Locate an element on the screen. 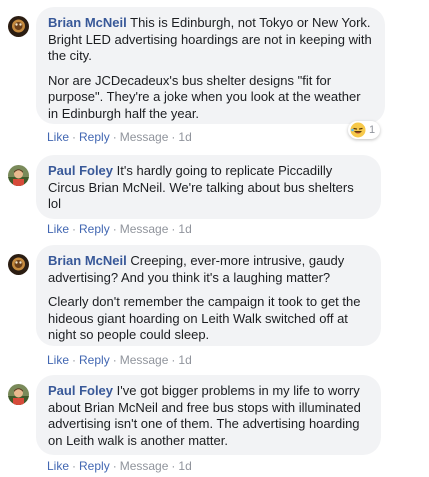  reaction-badge: 1 is located at coordinates (364, 130).